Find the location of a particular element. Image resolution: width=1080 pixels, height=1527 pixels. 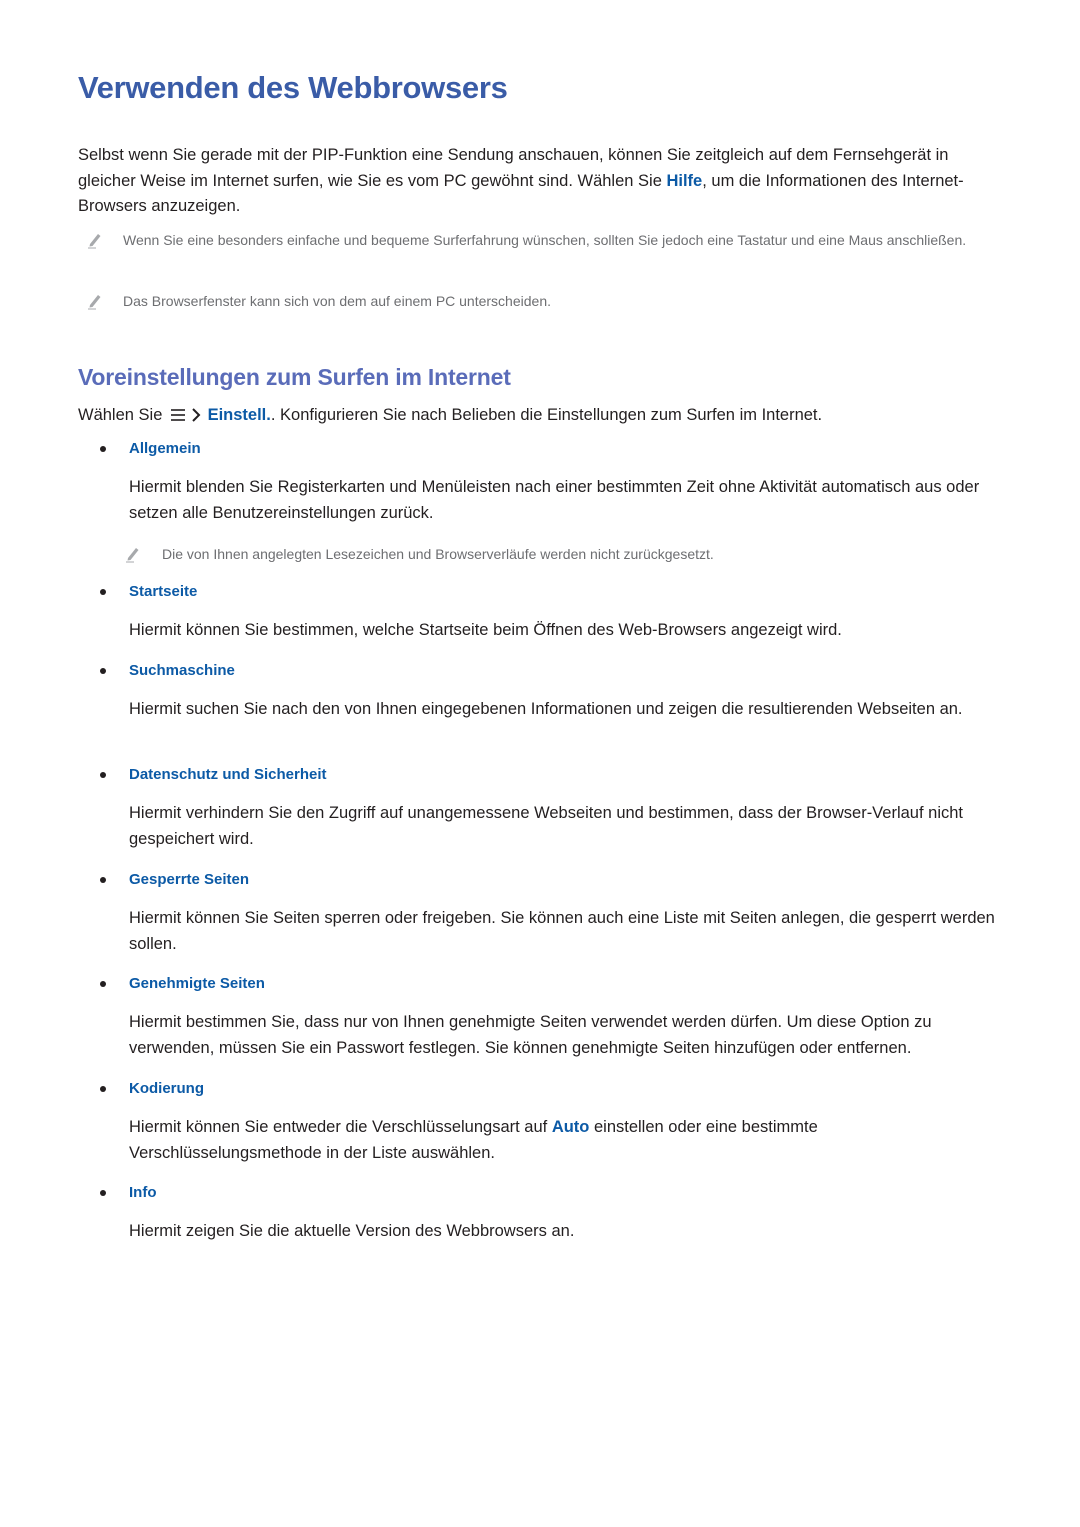

einstell-link: Einstell. is located at coordinates (239, 415).